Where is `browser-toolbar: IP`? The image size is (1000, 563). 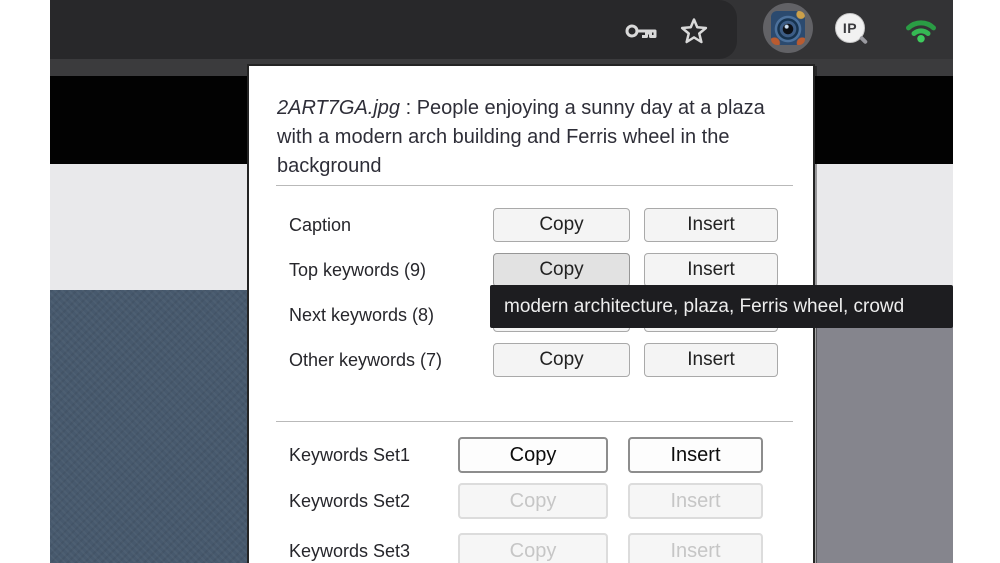
browser-toolbar: IP is located at coordinates (501, 29).